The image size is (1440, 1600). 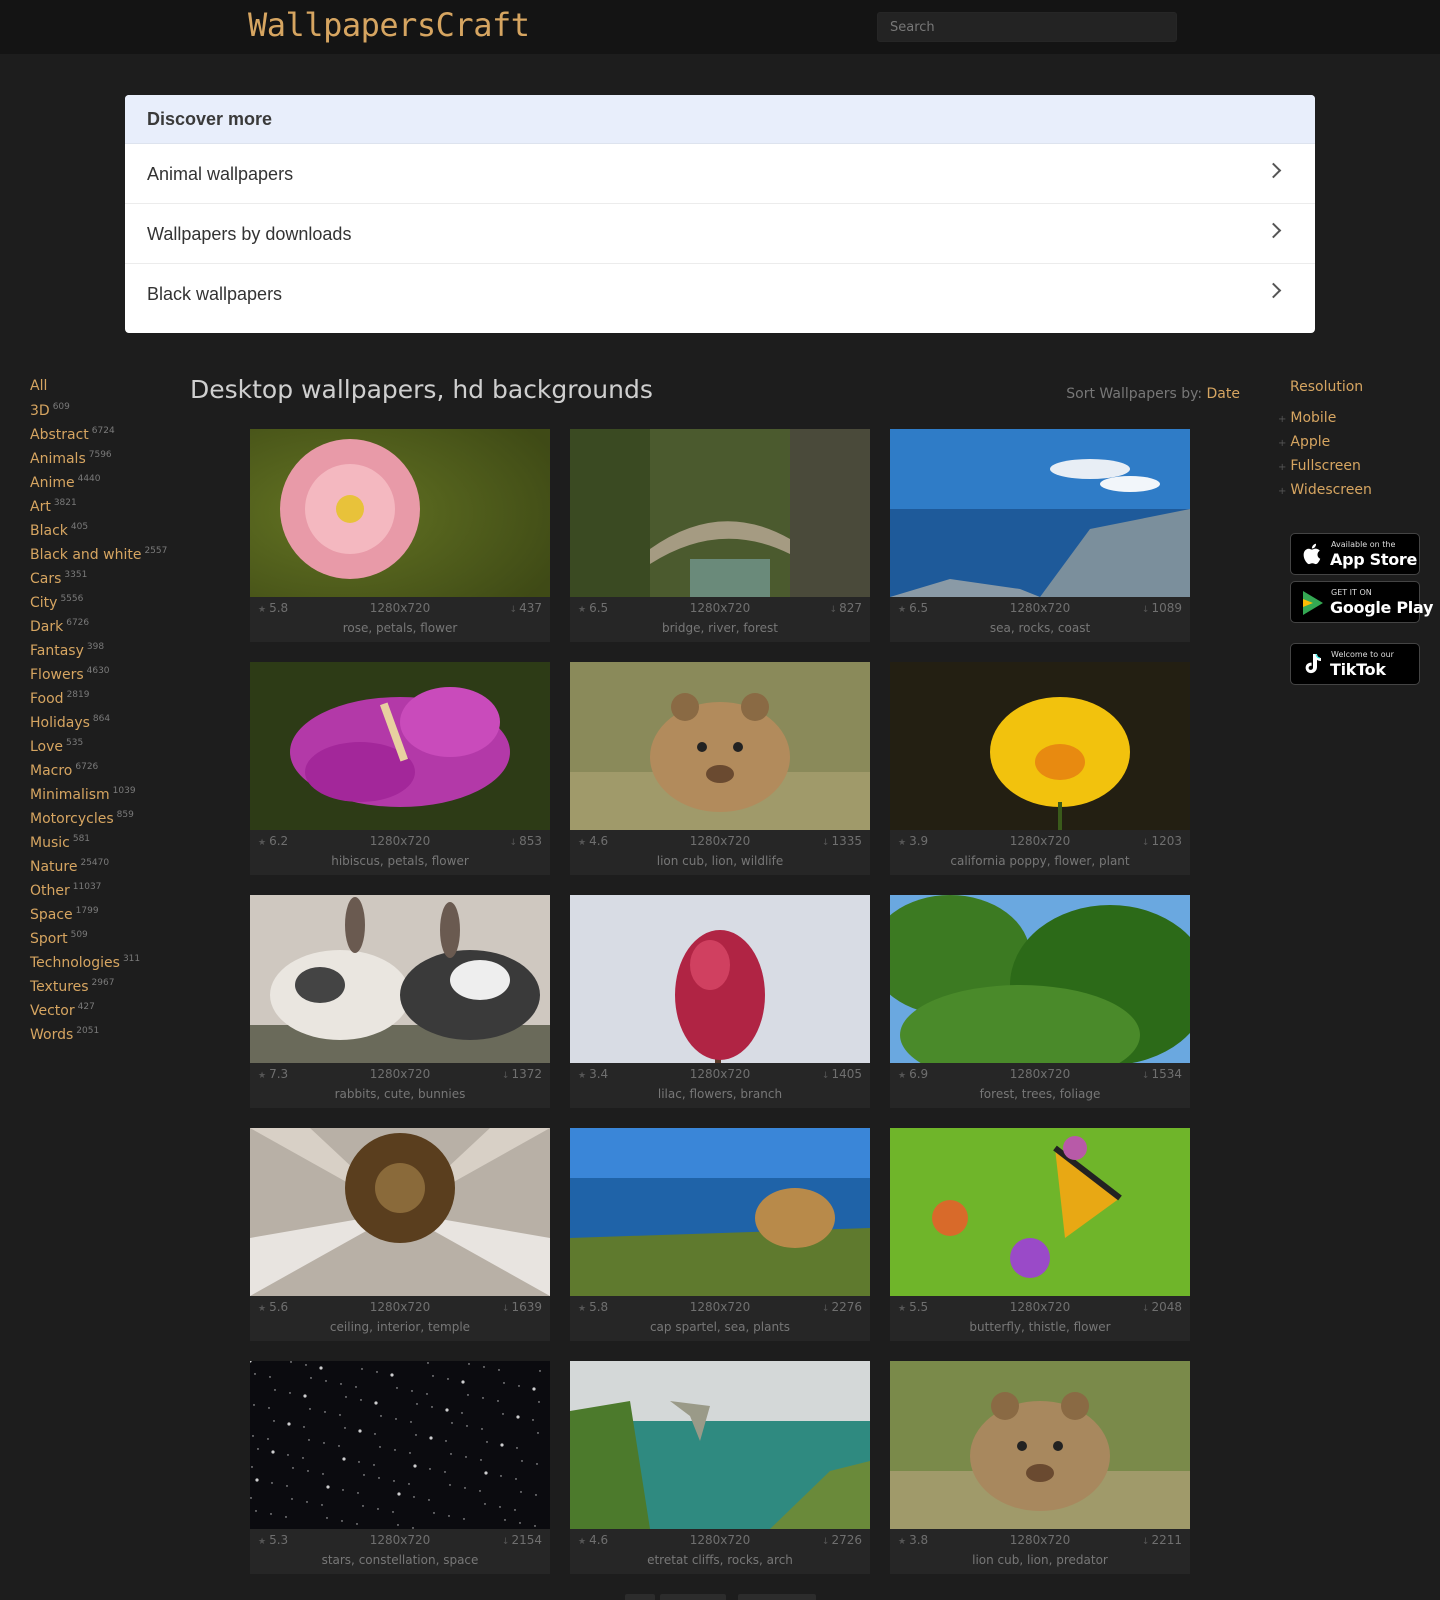 I want to click on wallpaper-card: ★ 5.8 1280x720 ↓ 437 rose, petals, flower, so click(x=400, y=535).